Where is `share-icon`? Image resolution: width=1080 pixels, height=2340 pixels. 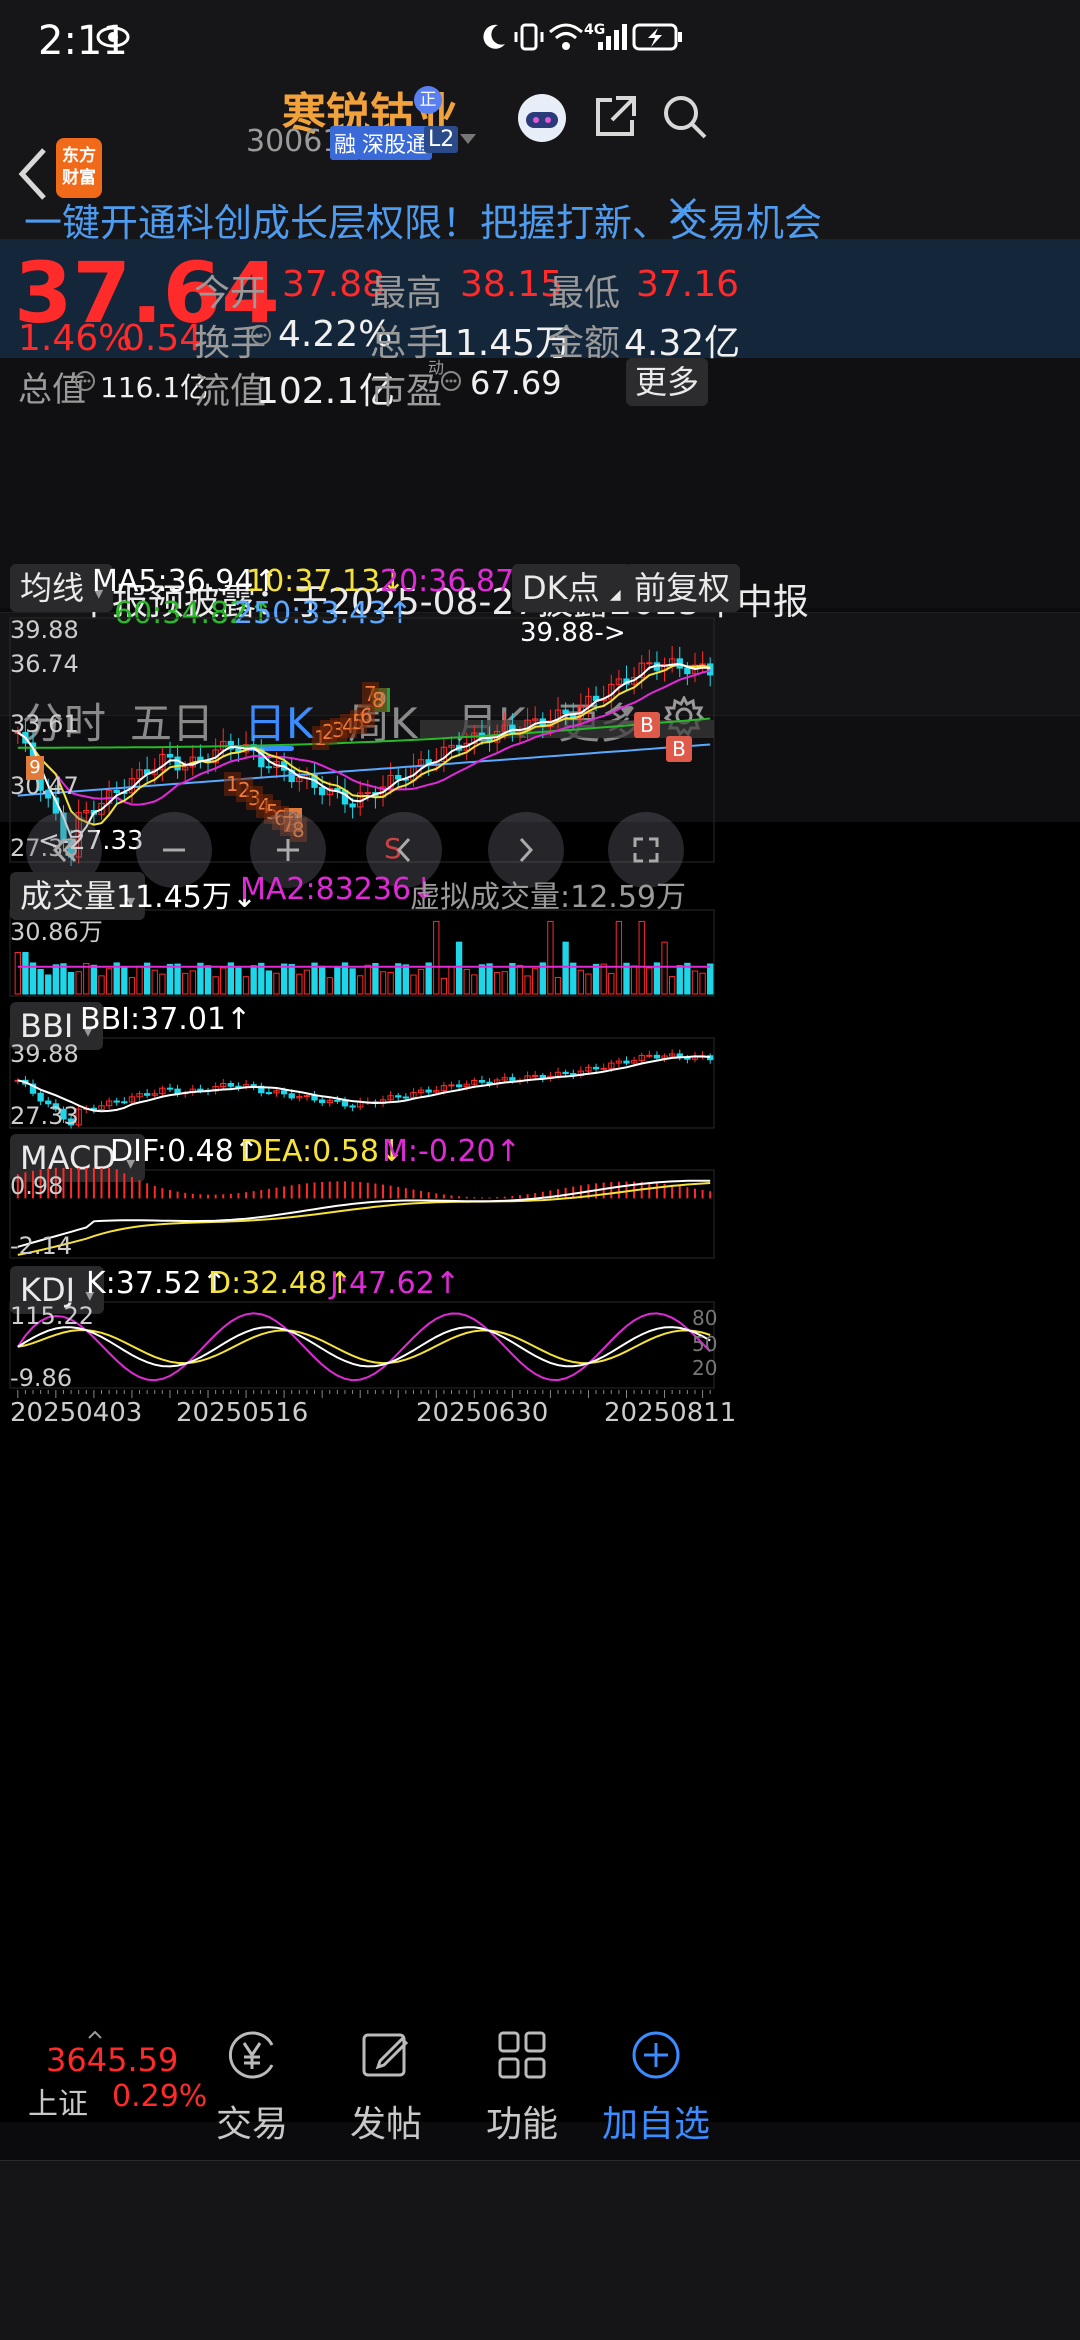
share-icon is located at coordinates (615, 117).